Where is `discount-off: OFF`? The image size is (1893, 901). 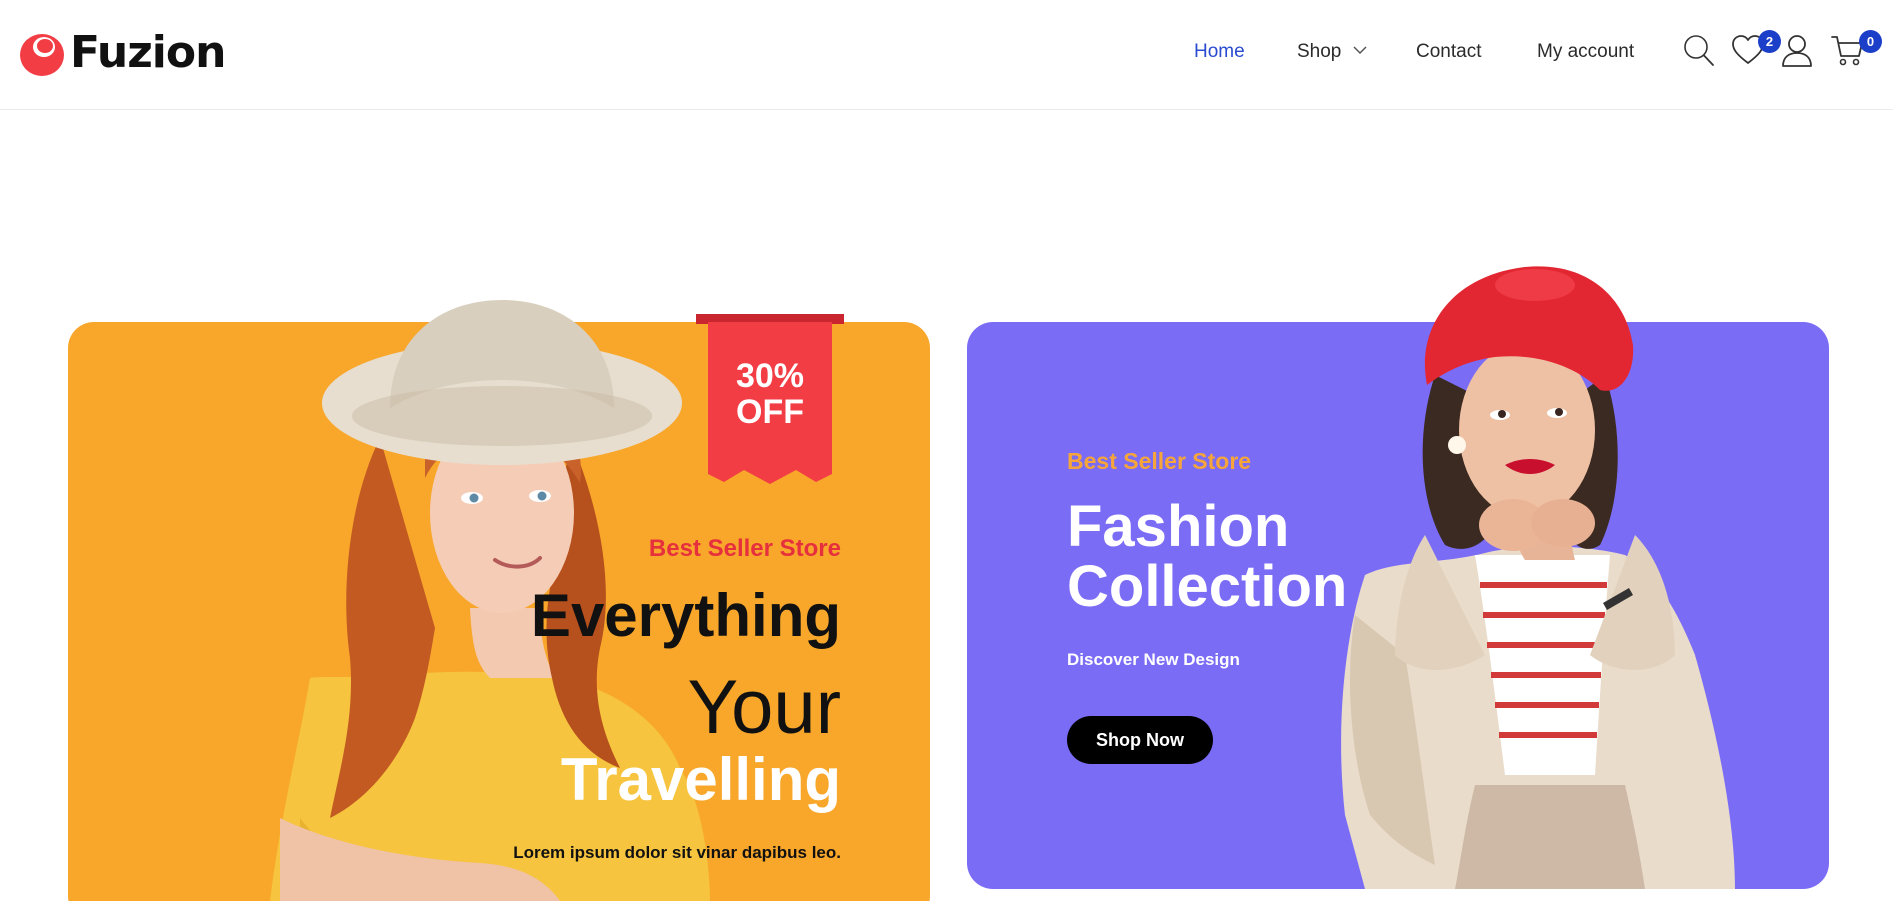 discount-off: OFF is located at coordinates (770, 412).